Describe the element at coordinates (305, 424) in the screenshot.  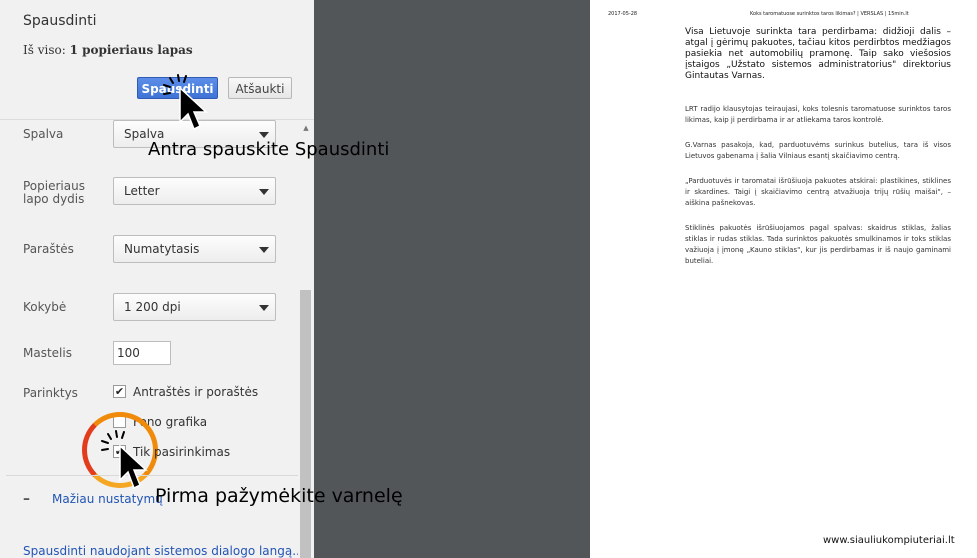
I see `scrollbar-thumb` at that location.